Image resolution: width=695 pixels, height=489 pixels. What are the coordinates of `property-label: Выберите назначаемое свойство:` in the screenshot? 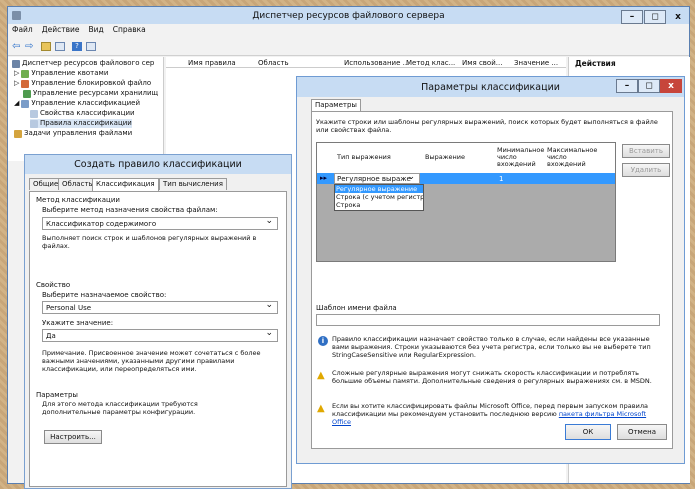 It's located at (104, 295).